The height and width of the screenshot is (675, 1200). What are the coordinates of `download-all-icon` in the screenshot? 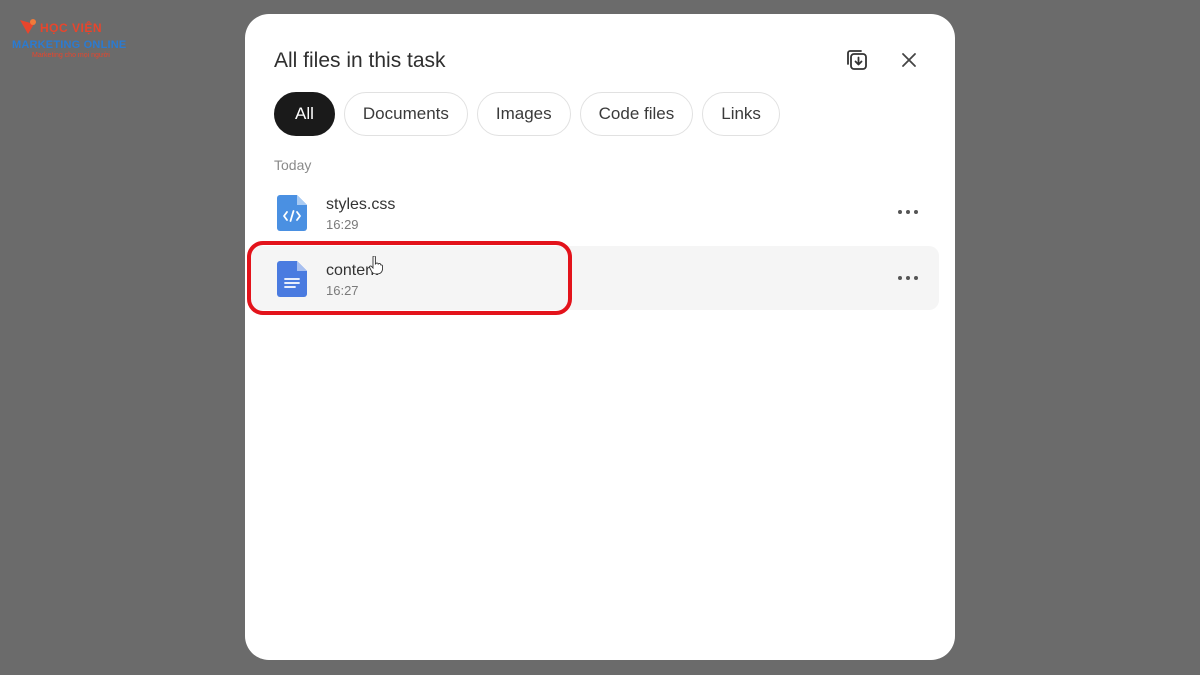 It's located at (857, 60).